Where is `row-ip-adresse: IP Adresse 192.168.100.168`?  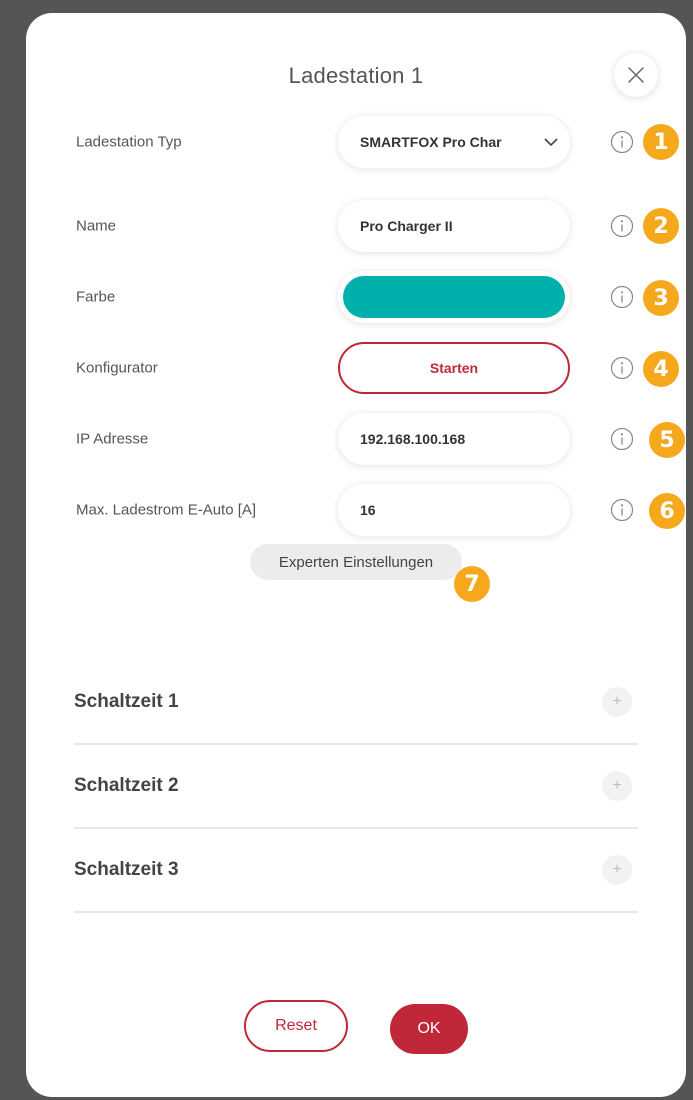 row-ip-adresse: IP Adresse 192.168.100.168 is located at coordinates (356, 439).